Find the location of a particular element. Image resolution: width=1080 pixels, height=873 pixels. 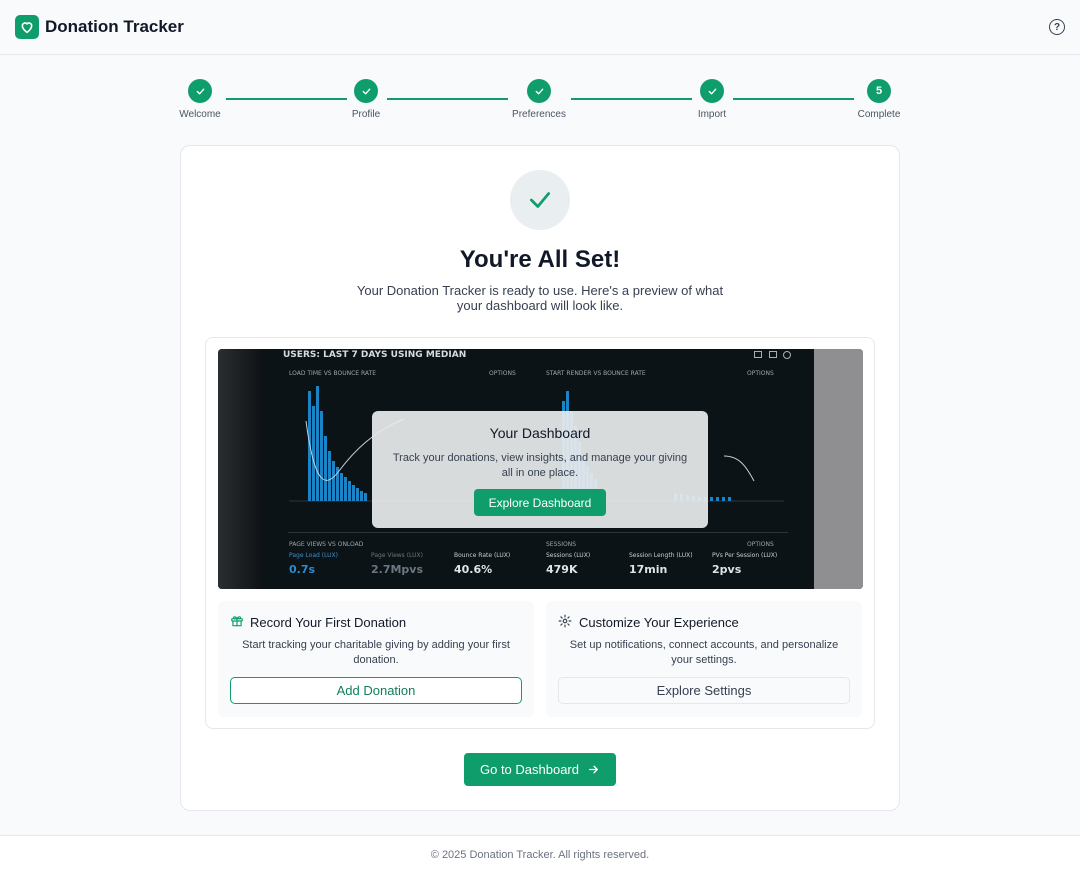

go-to-dashboard-label: Go to Dashboard is located at coordinates (529, 769).